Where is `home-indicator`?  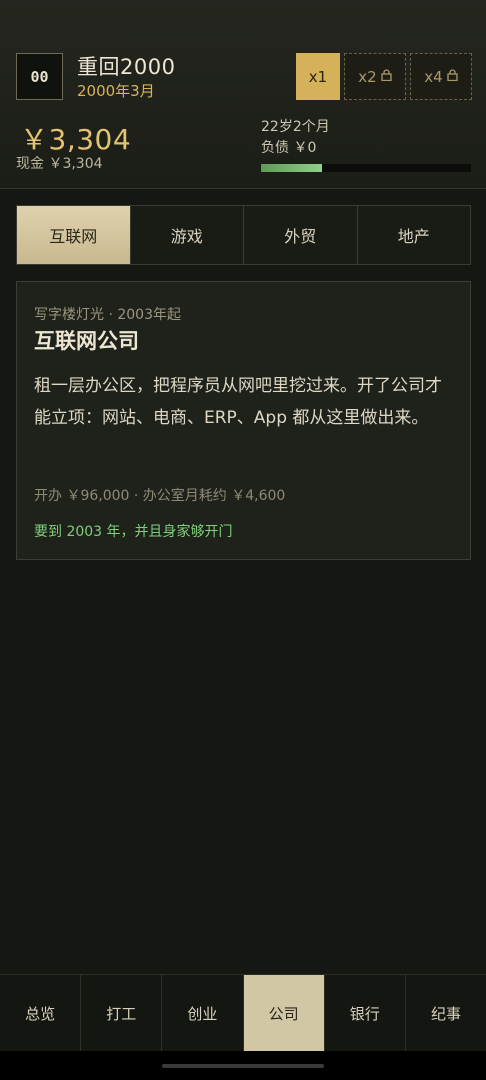 home-indicator is located at coordinates (243, 1066).